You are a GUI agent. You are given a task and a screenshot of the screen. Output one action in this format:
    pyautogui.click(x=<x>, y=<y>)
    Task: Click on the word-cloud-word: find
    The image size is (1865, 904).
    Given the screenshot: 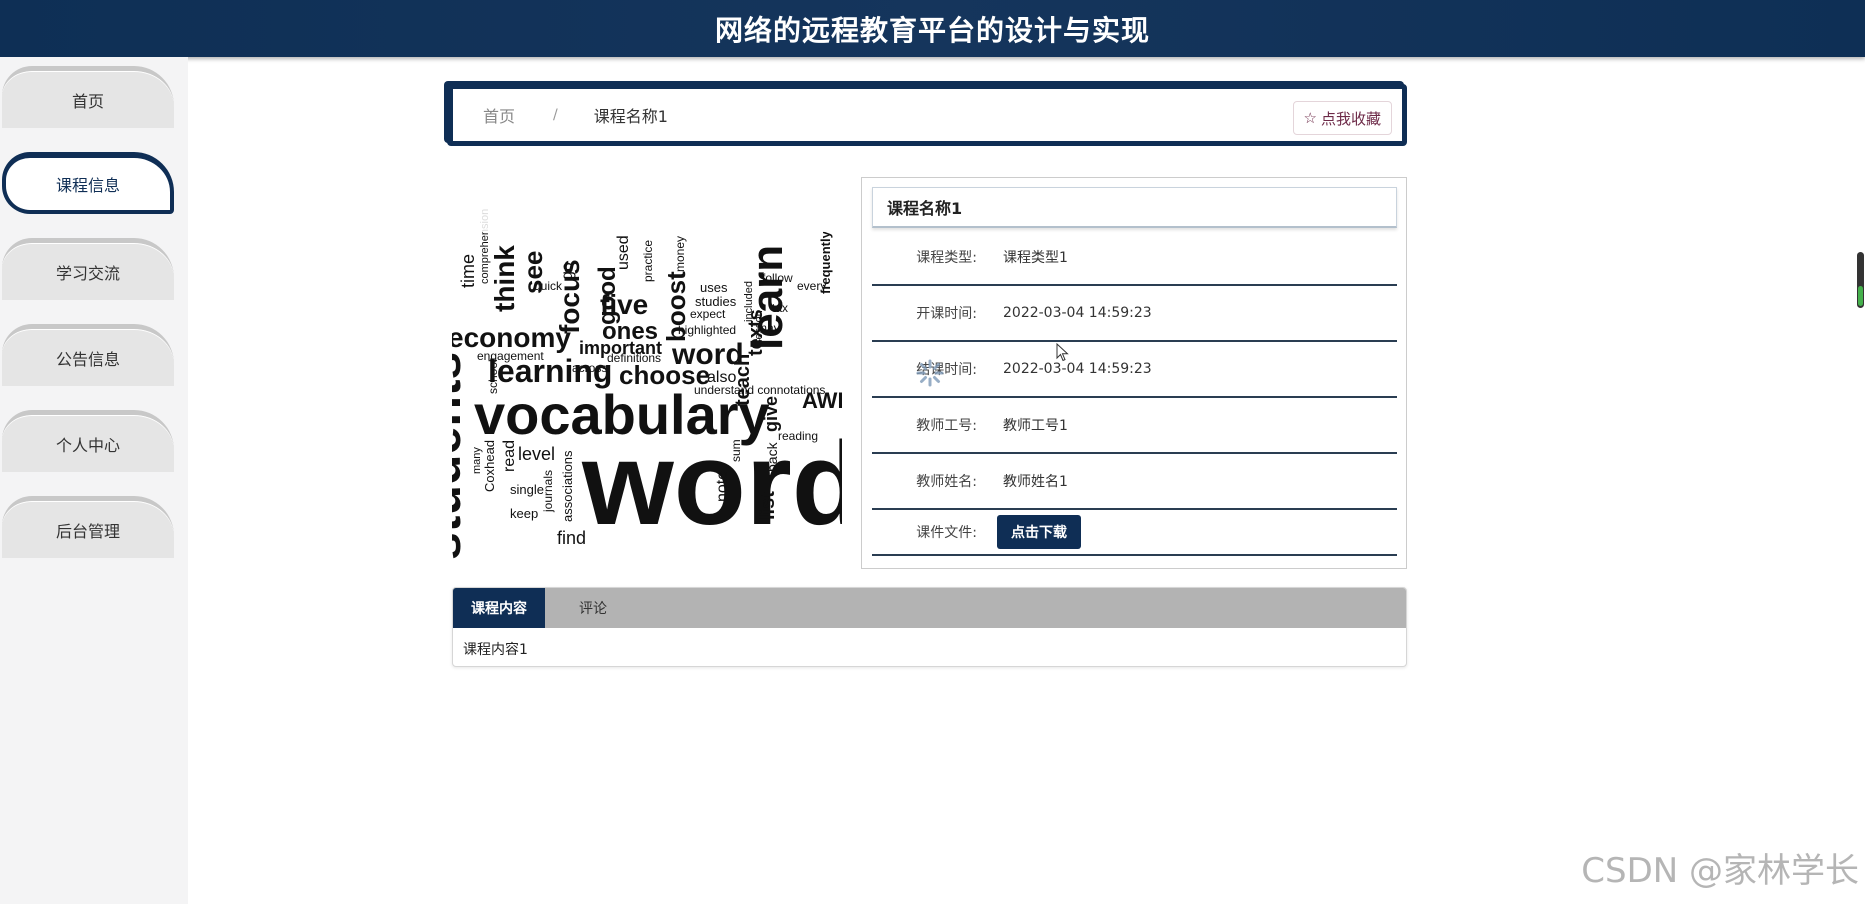 What is the action you would take?
    pyautogui.click(x=571, y=538)
    